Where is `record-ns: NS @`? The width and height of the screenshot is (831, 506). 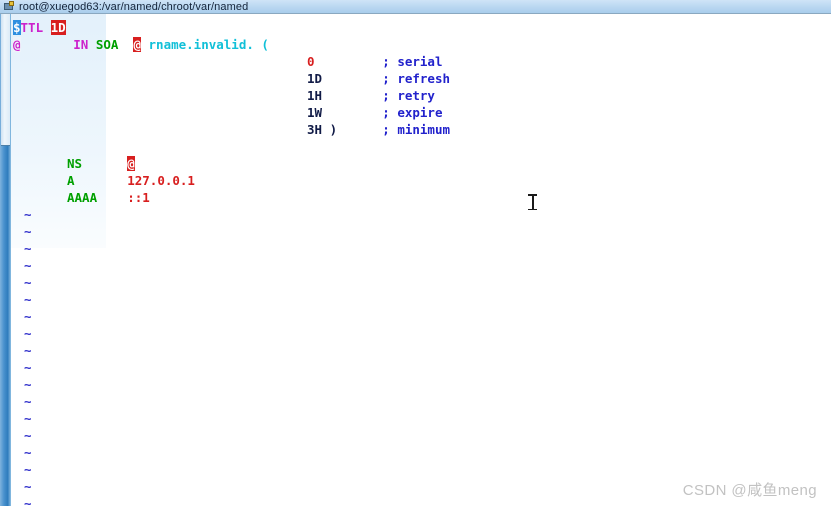 record-ns: NS @ is located at coordinates (101, 163).